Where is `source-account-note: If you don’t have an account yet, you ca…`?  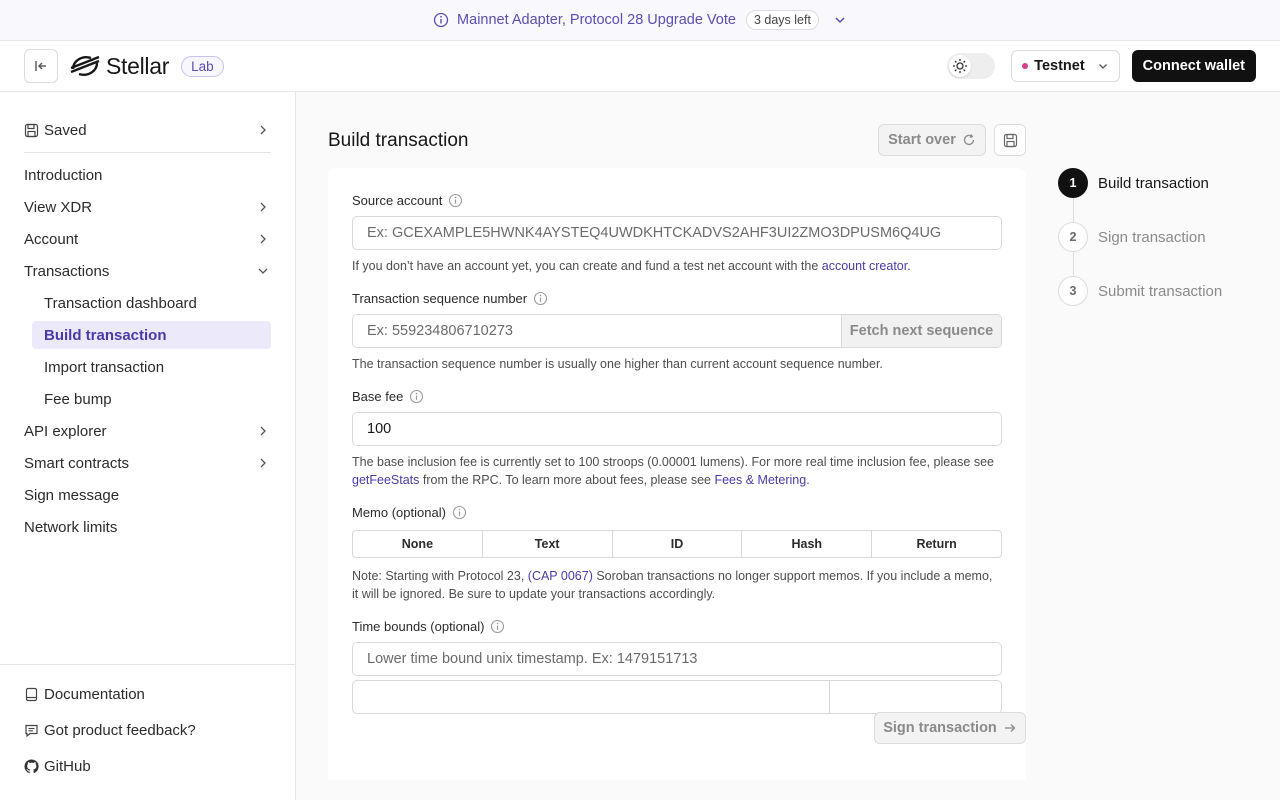
source-account-note: If you don’t have an account yet, you ca… is located at coordinates (677, 266).